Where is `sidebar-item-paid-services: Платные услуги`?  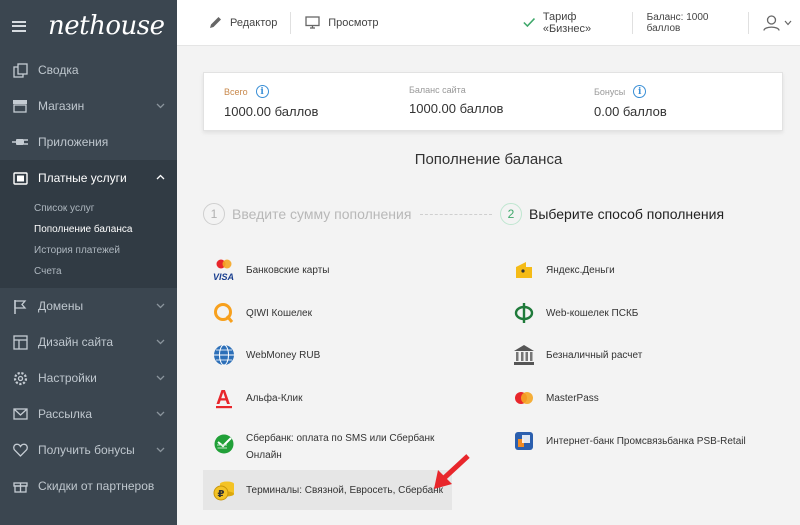 sidebar-item-paid-services: Платные услуги is located at coordinates (88, 178).